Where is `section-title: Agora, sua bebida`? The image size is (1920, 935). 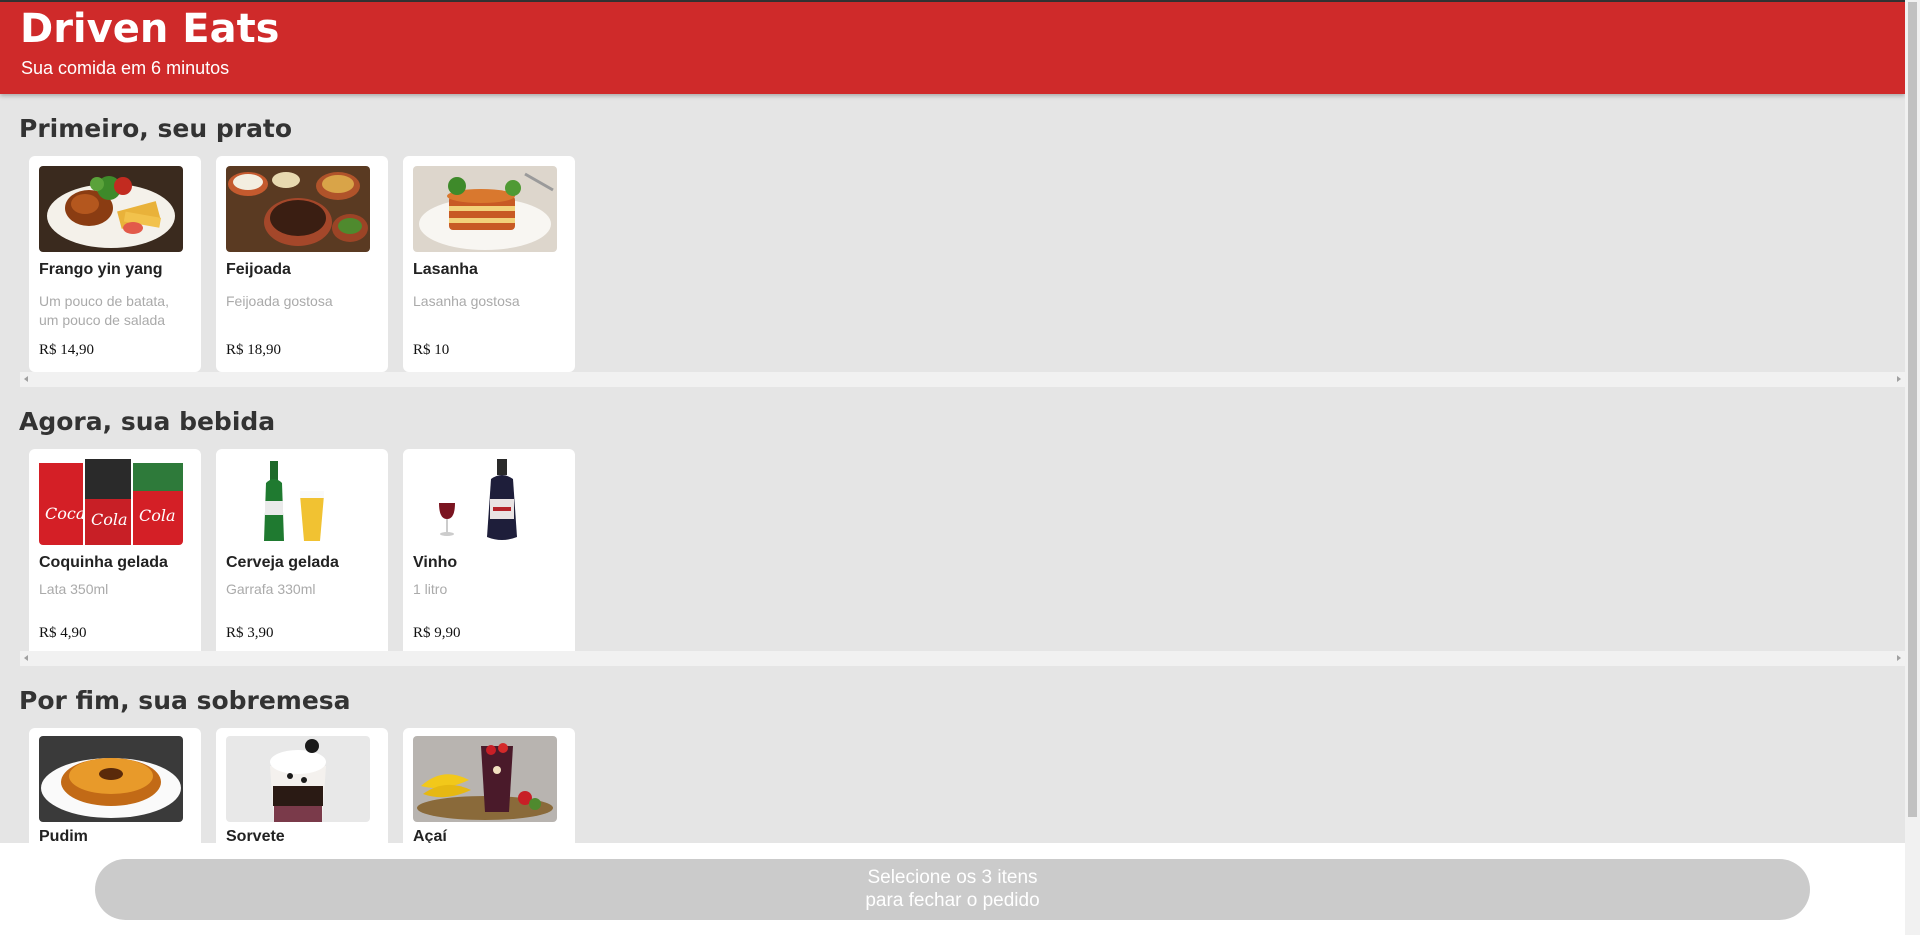 section-title: Agora, sua bebida is located at coordinates (147, 421).